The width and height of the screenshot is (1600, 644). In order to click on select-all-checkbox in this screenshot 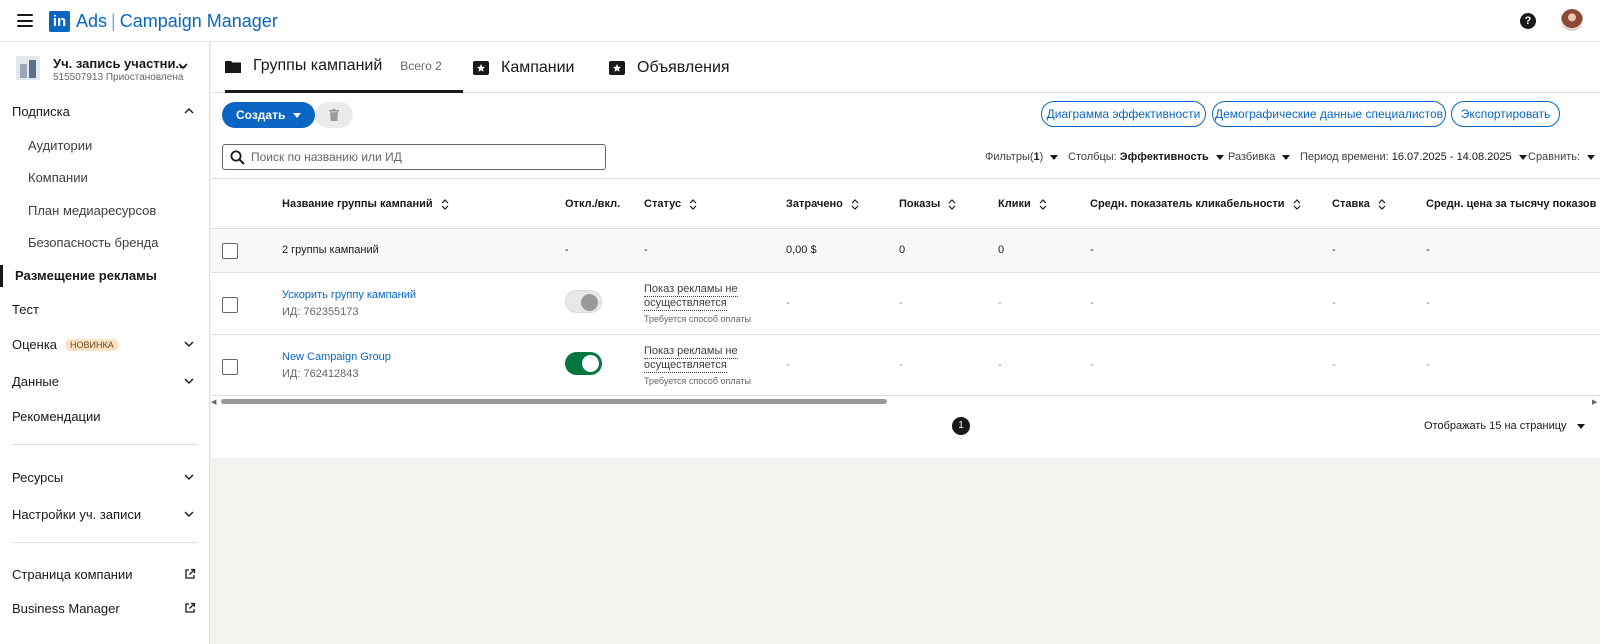, I will do `click(230, 251)`.